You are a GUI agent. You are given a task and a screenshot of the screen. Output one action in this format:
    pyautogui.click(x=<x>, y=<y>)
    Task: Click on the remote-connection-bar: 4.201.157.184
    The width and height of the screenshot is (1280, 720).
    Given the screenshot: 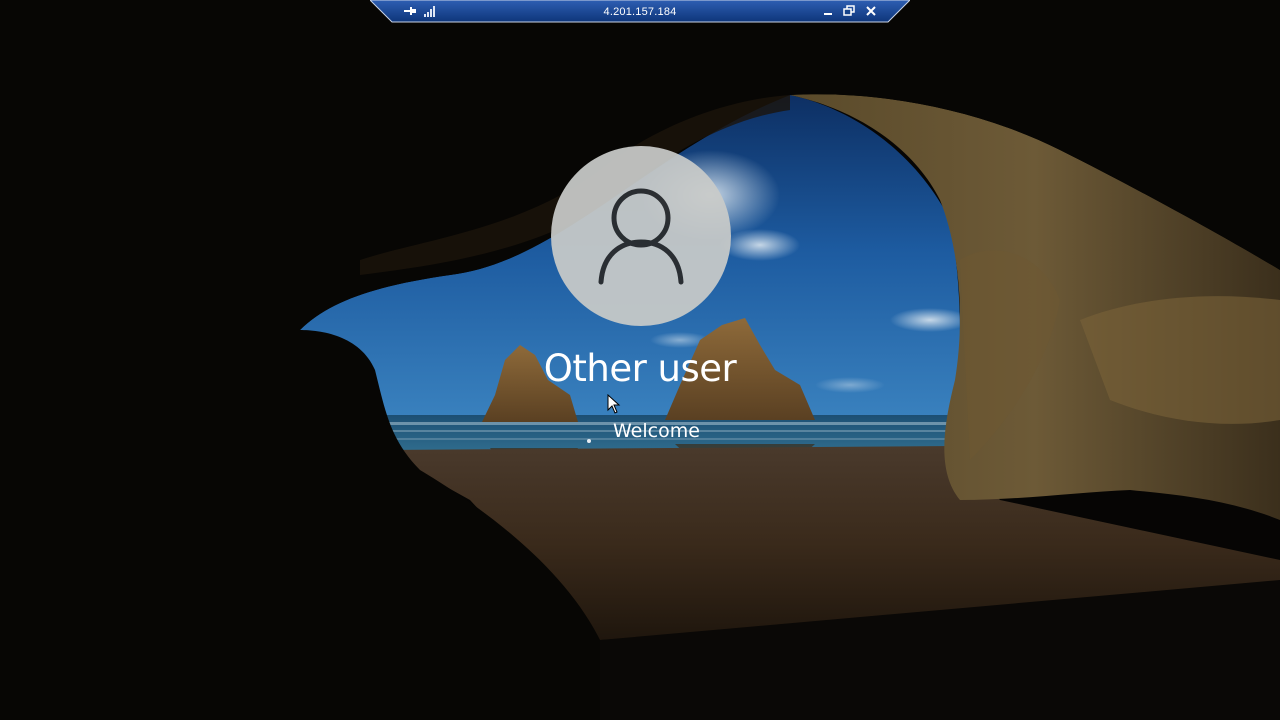 What is the action you would take?
    pyautogui.click(x=640, y=12)
    